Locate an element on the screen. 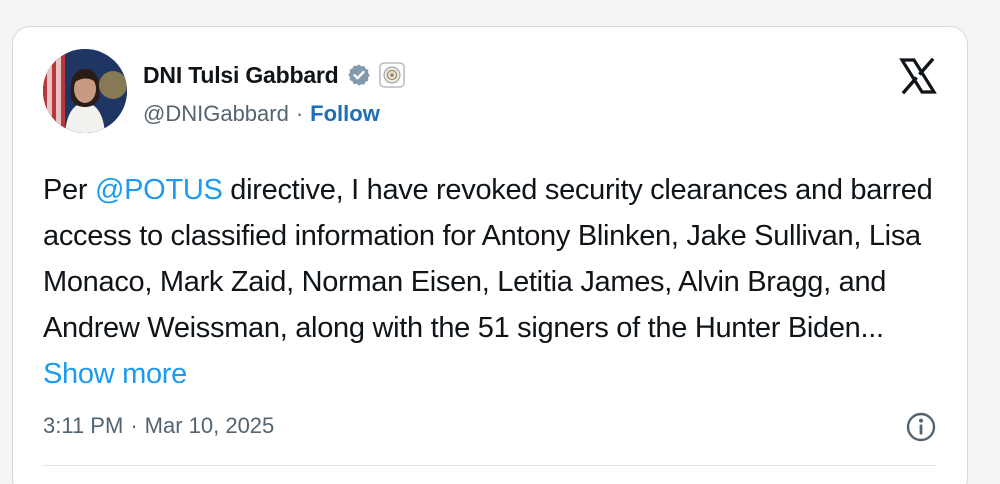 The height and width of the screenshot is (484, 1000). author-handle: @DNIGabbard is located at coordinates (216, 114).